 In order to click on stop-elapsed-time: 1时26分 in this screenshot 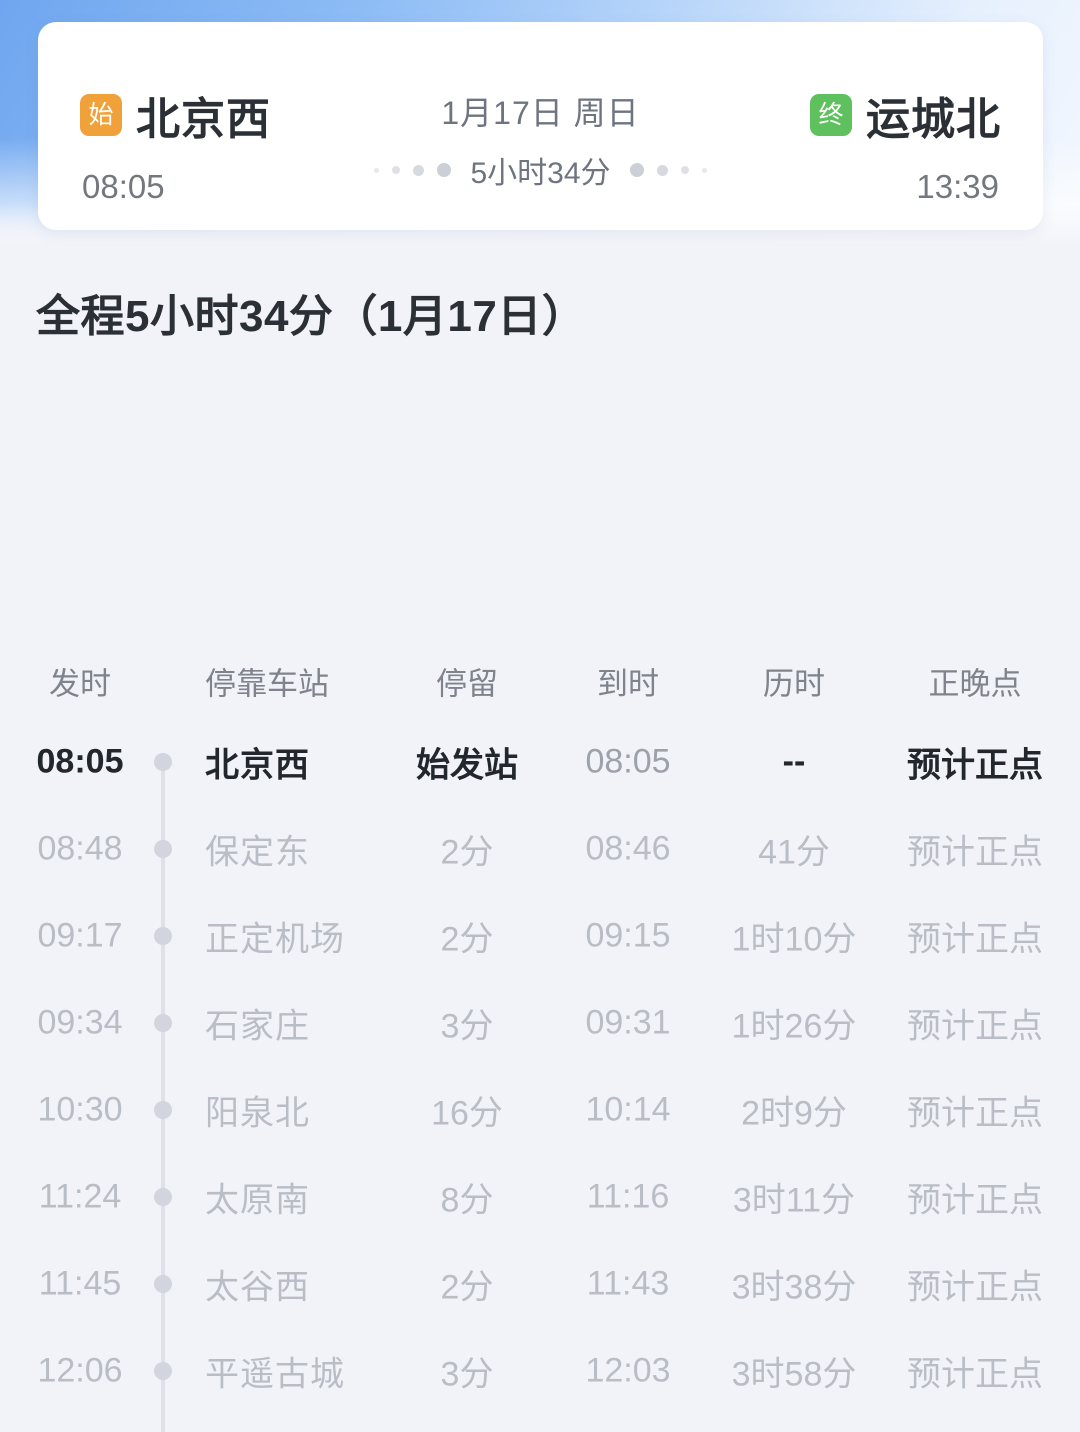, I will do `click(794, 1026)`.